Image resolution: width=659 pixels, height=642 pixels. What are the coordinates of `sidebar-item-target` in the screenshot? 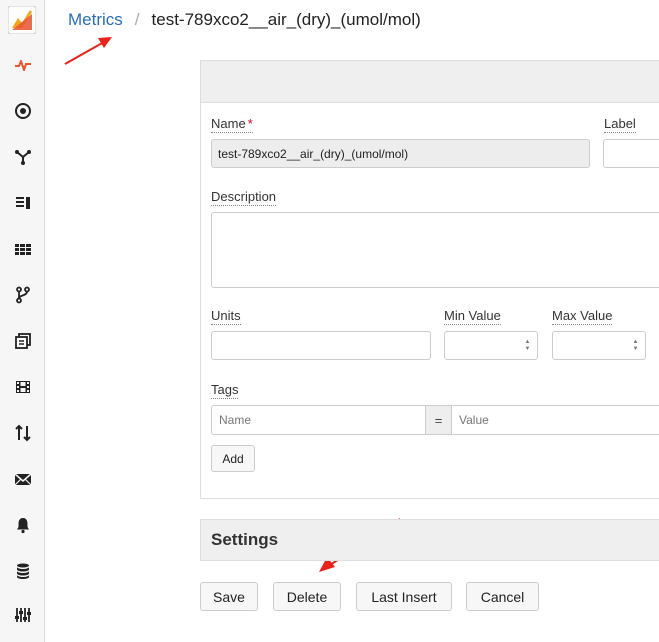 It's located at (22, 111).